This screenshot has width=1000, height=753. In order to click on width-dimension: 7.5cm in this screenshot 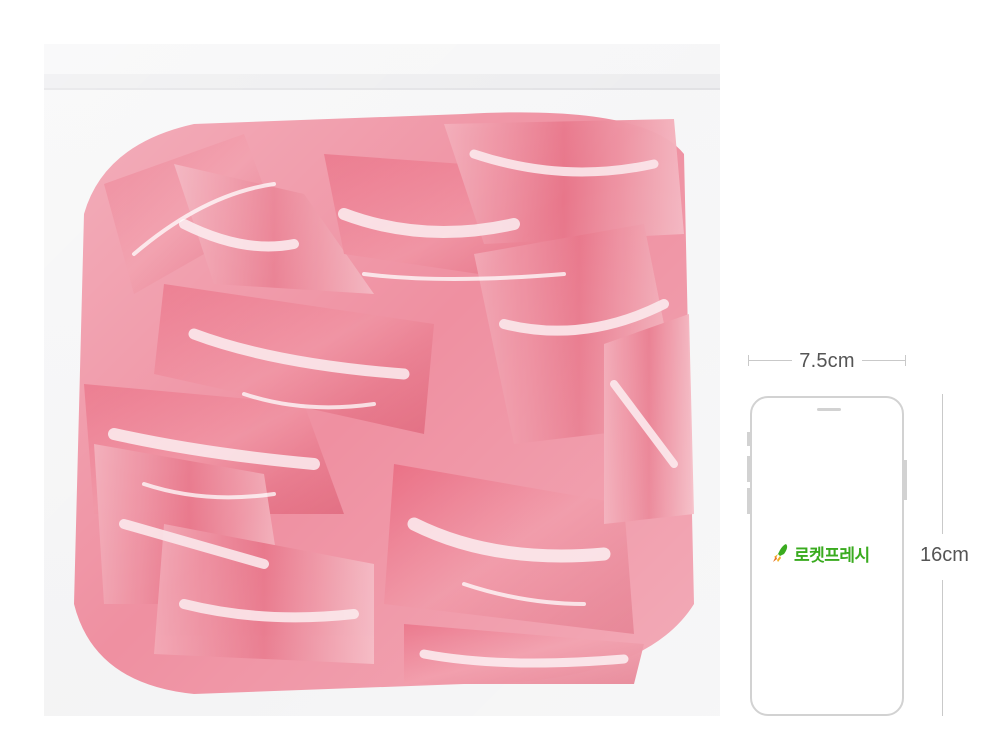, I will do `click(827, 361)`.